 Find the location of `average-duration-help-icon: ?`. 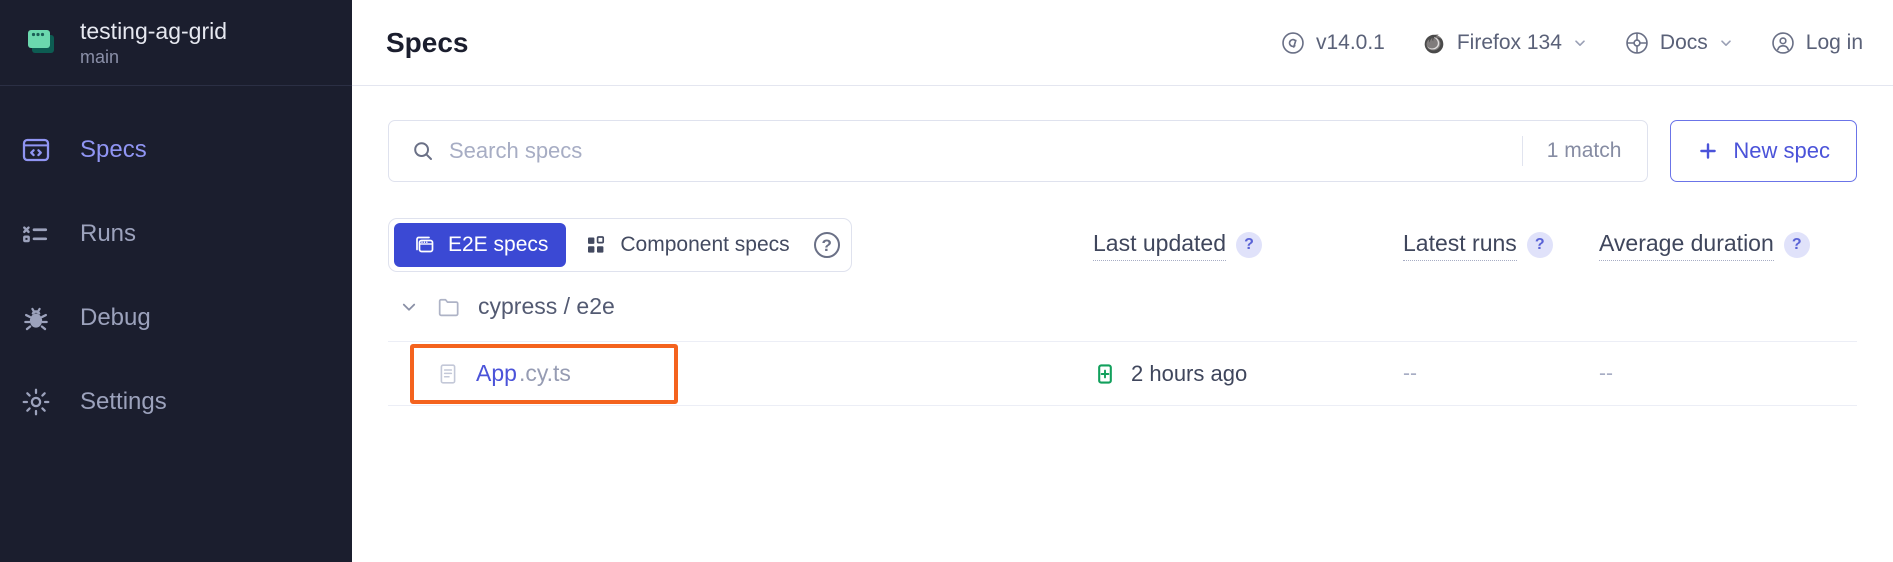

average-duration-help-icon: ? is located at coordinates (1796, 245).